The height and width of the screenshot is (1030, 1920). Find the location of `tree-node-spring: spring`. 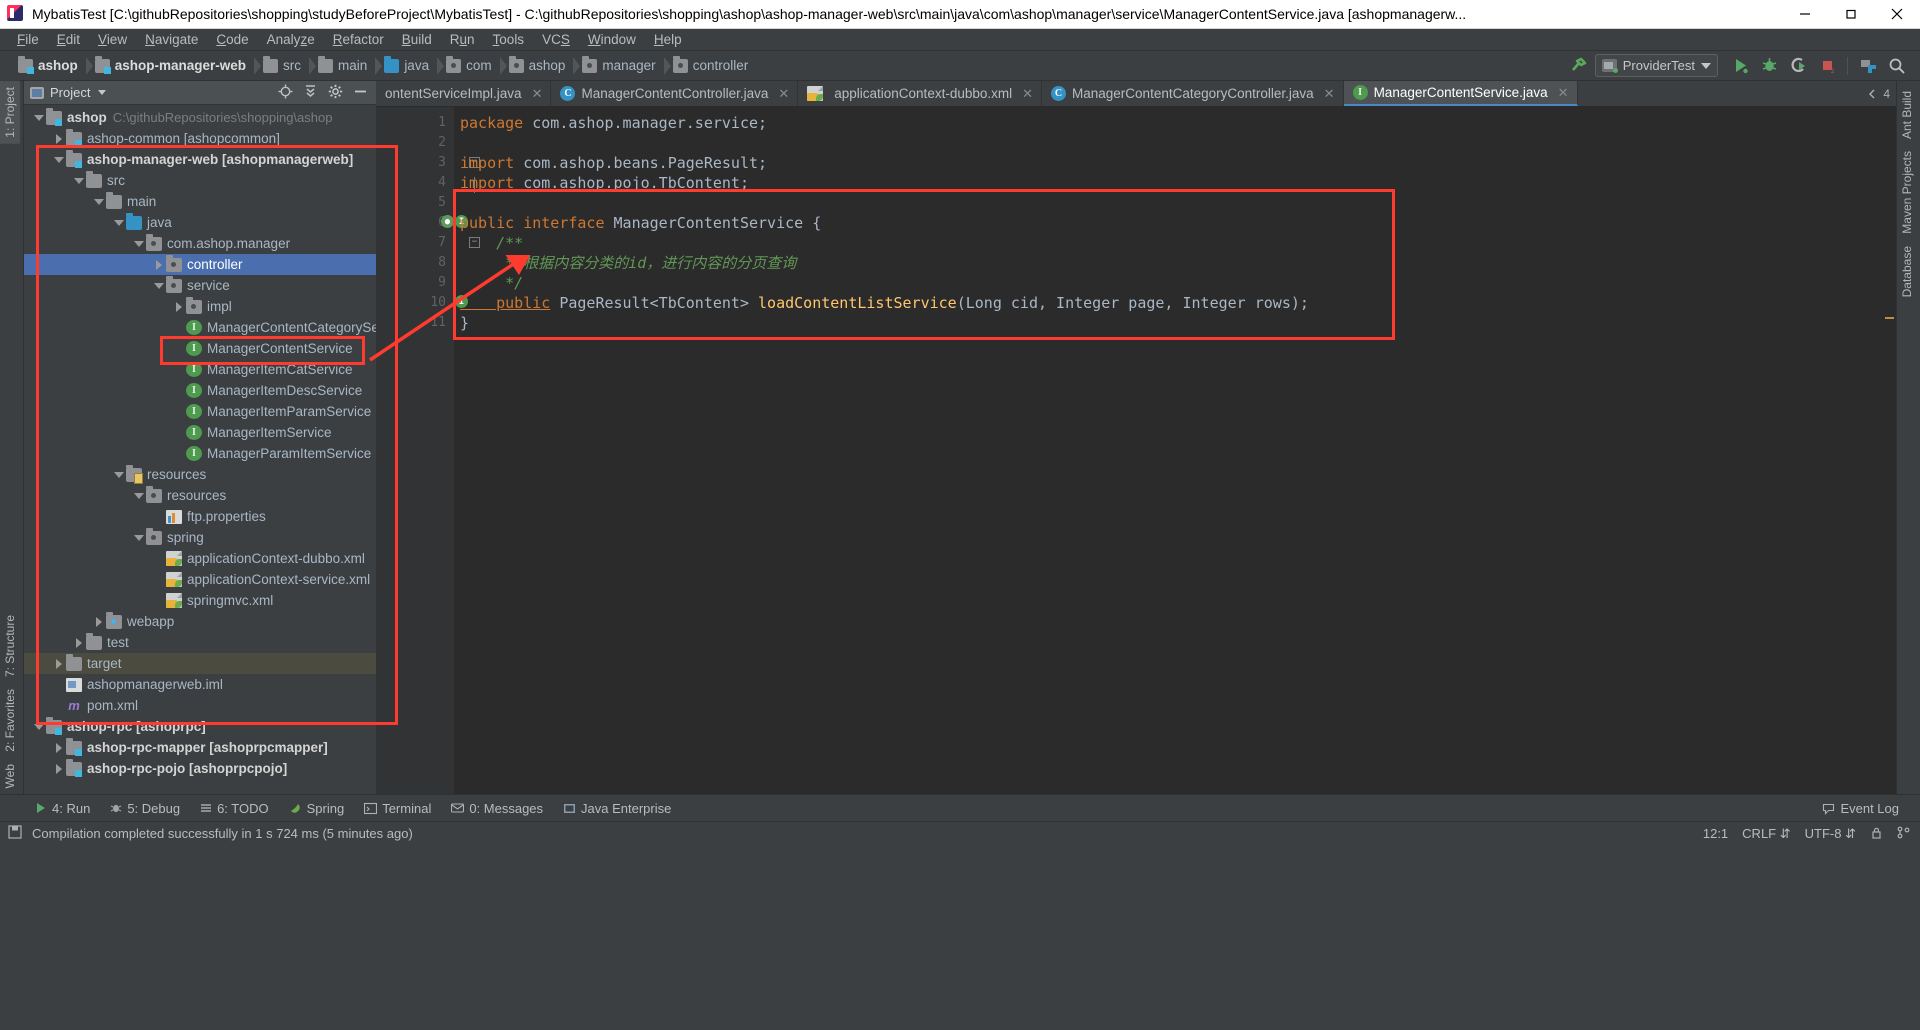

tree-node-spring: spring is located at coordinates (200, 537).